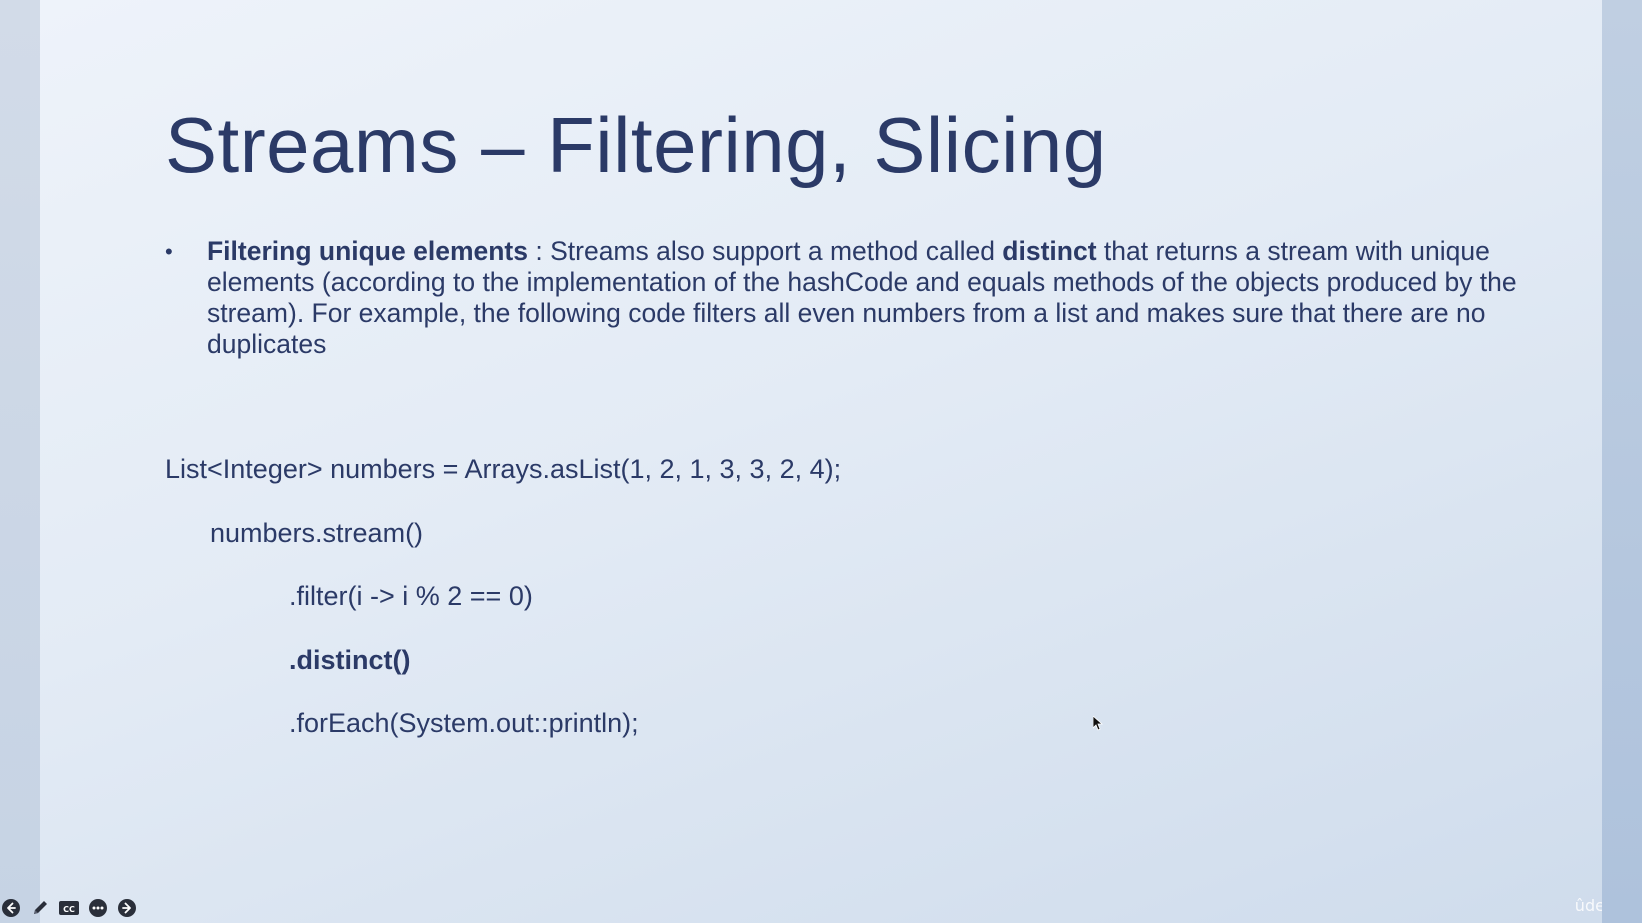  Describe the element at coordinates (127, 908) in the screenshot. I see `next-icon` at that location.